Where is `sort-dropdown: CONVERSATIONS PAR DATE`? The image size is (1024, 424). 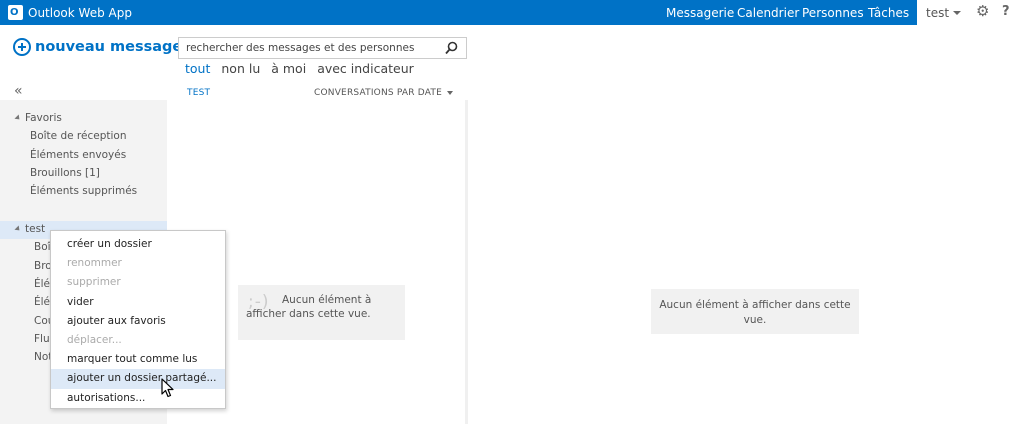 sort-dropdown: CONVERSATIONS PAR DATE is located at coordinates (384, 93).